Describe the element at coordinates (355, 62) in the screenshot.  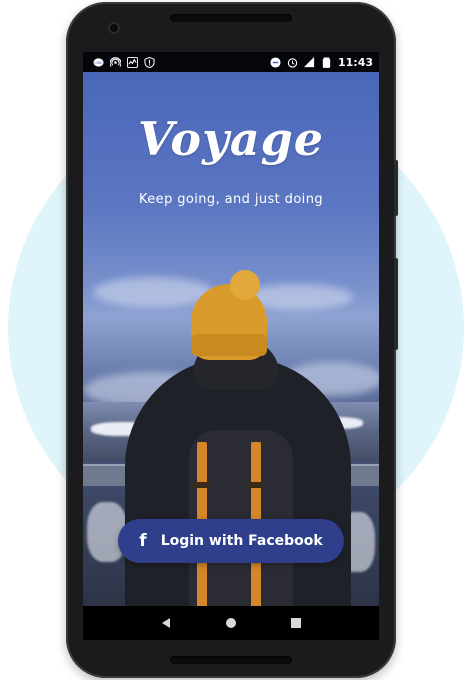
I see `status-time: 11:43` at that location.